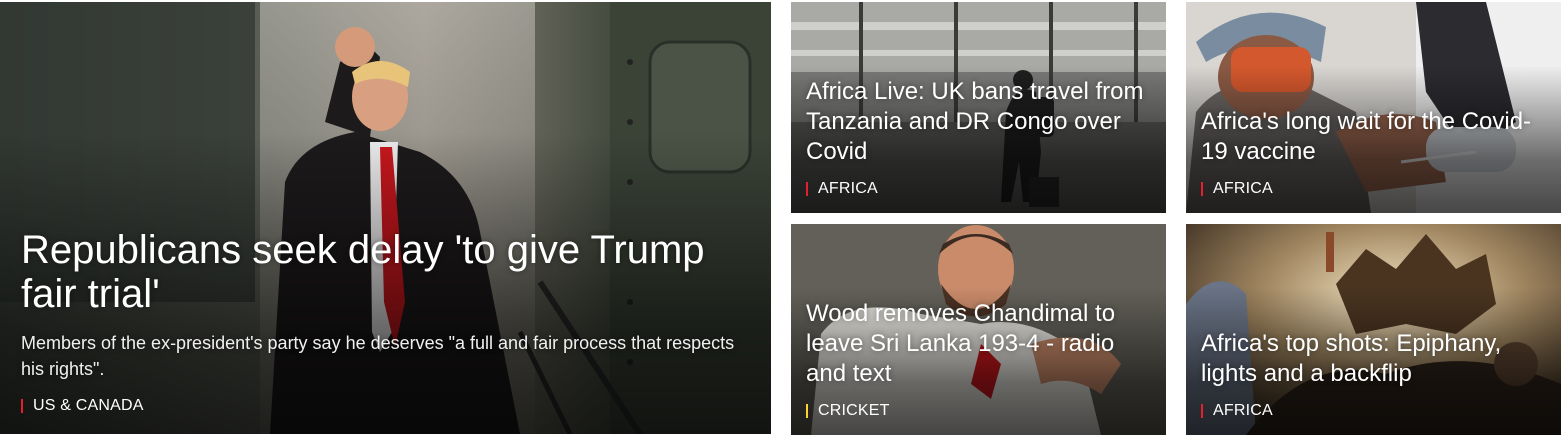 The image size is (1563, 436). What do you see at coordinates (979, 411) in the screenshot?
I see `card-section-tag: CRICKET` at bounding box center [979, 411].